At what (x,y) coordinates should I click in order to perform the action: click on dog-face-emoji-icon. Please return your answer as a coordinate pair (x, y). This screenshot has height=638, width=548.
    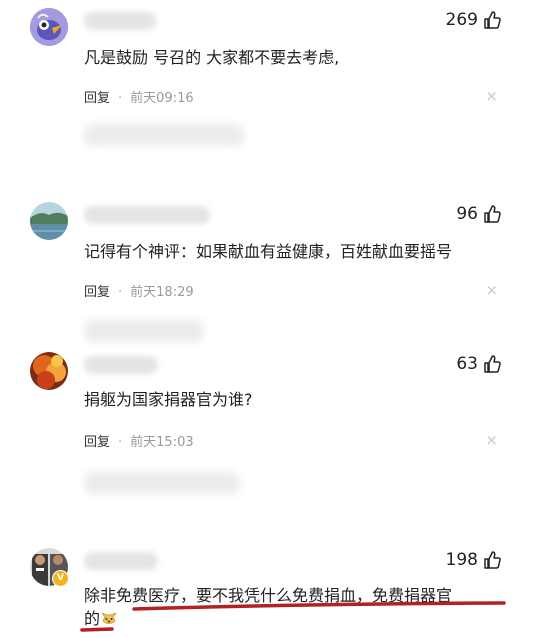
    Looking at the image, I should click on (109, 618).